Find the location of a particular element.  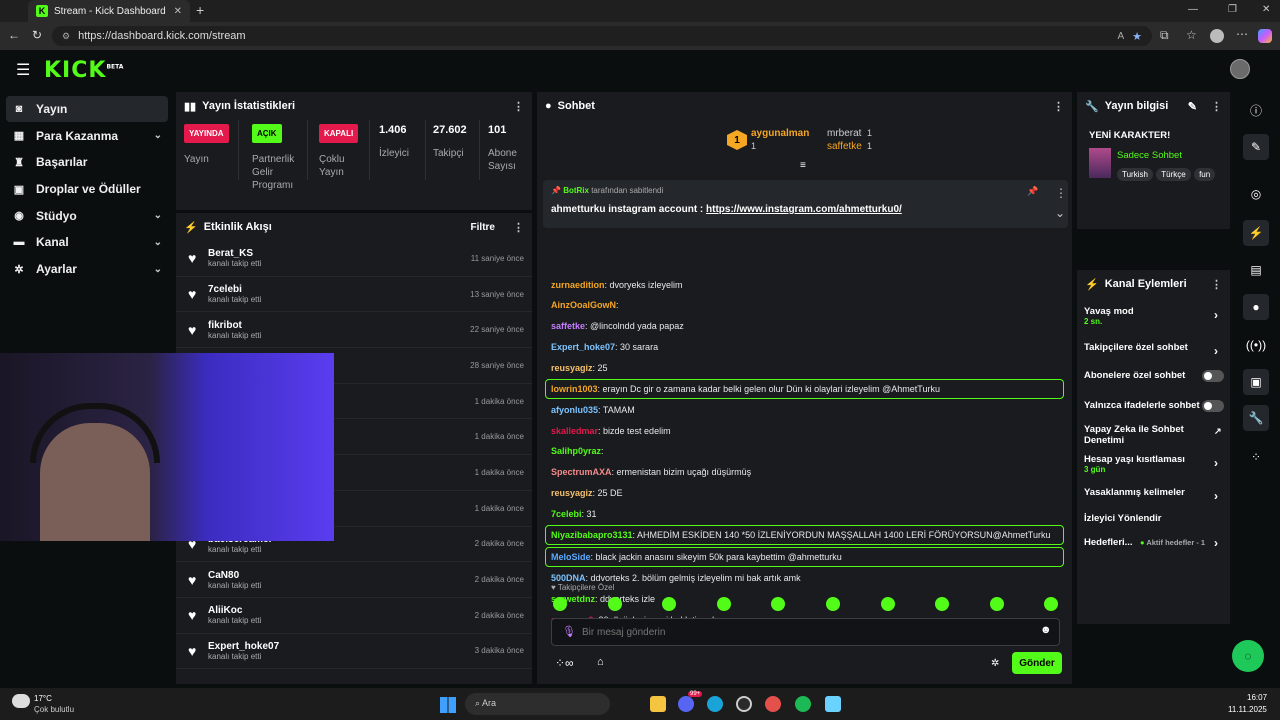

kick-logo: KICKBETA is located at coordinates (83, 70).